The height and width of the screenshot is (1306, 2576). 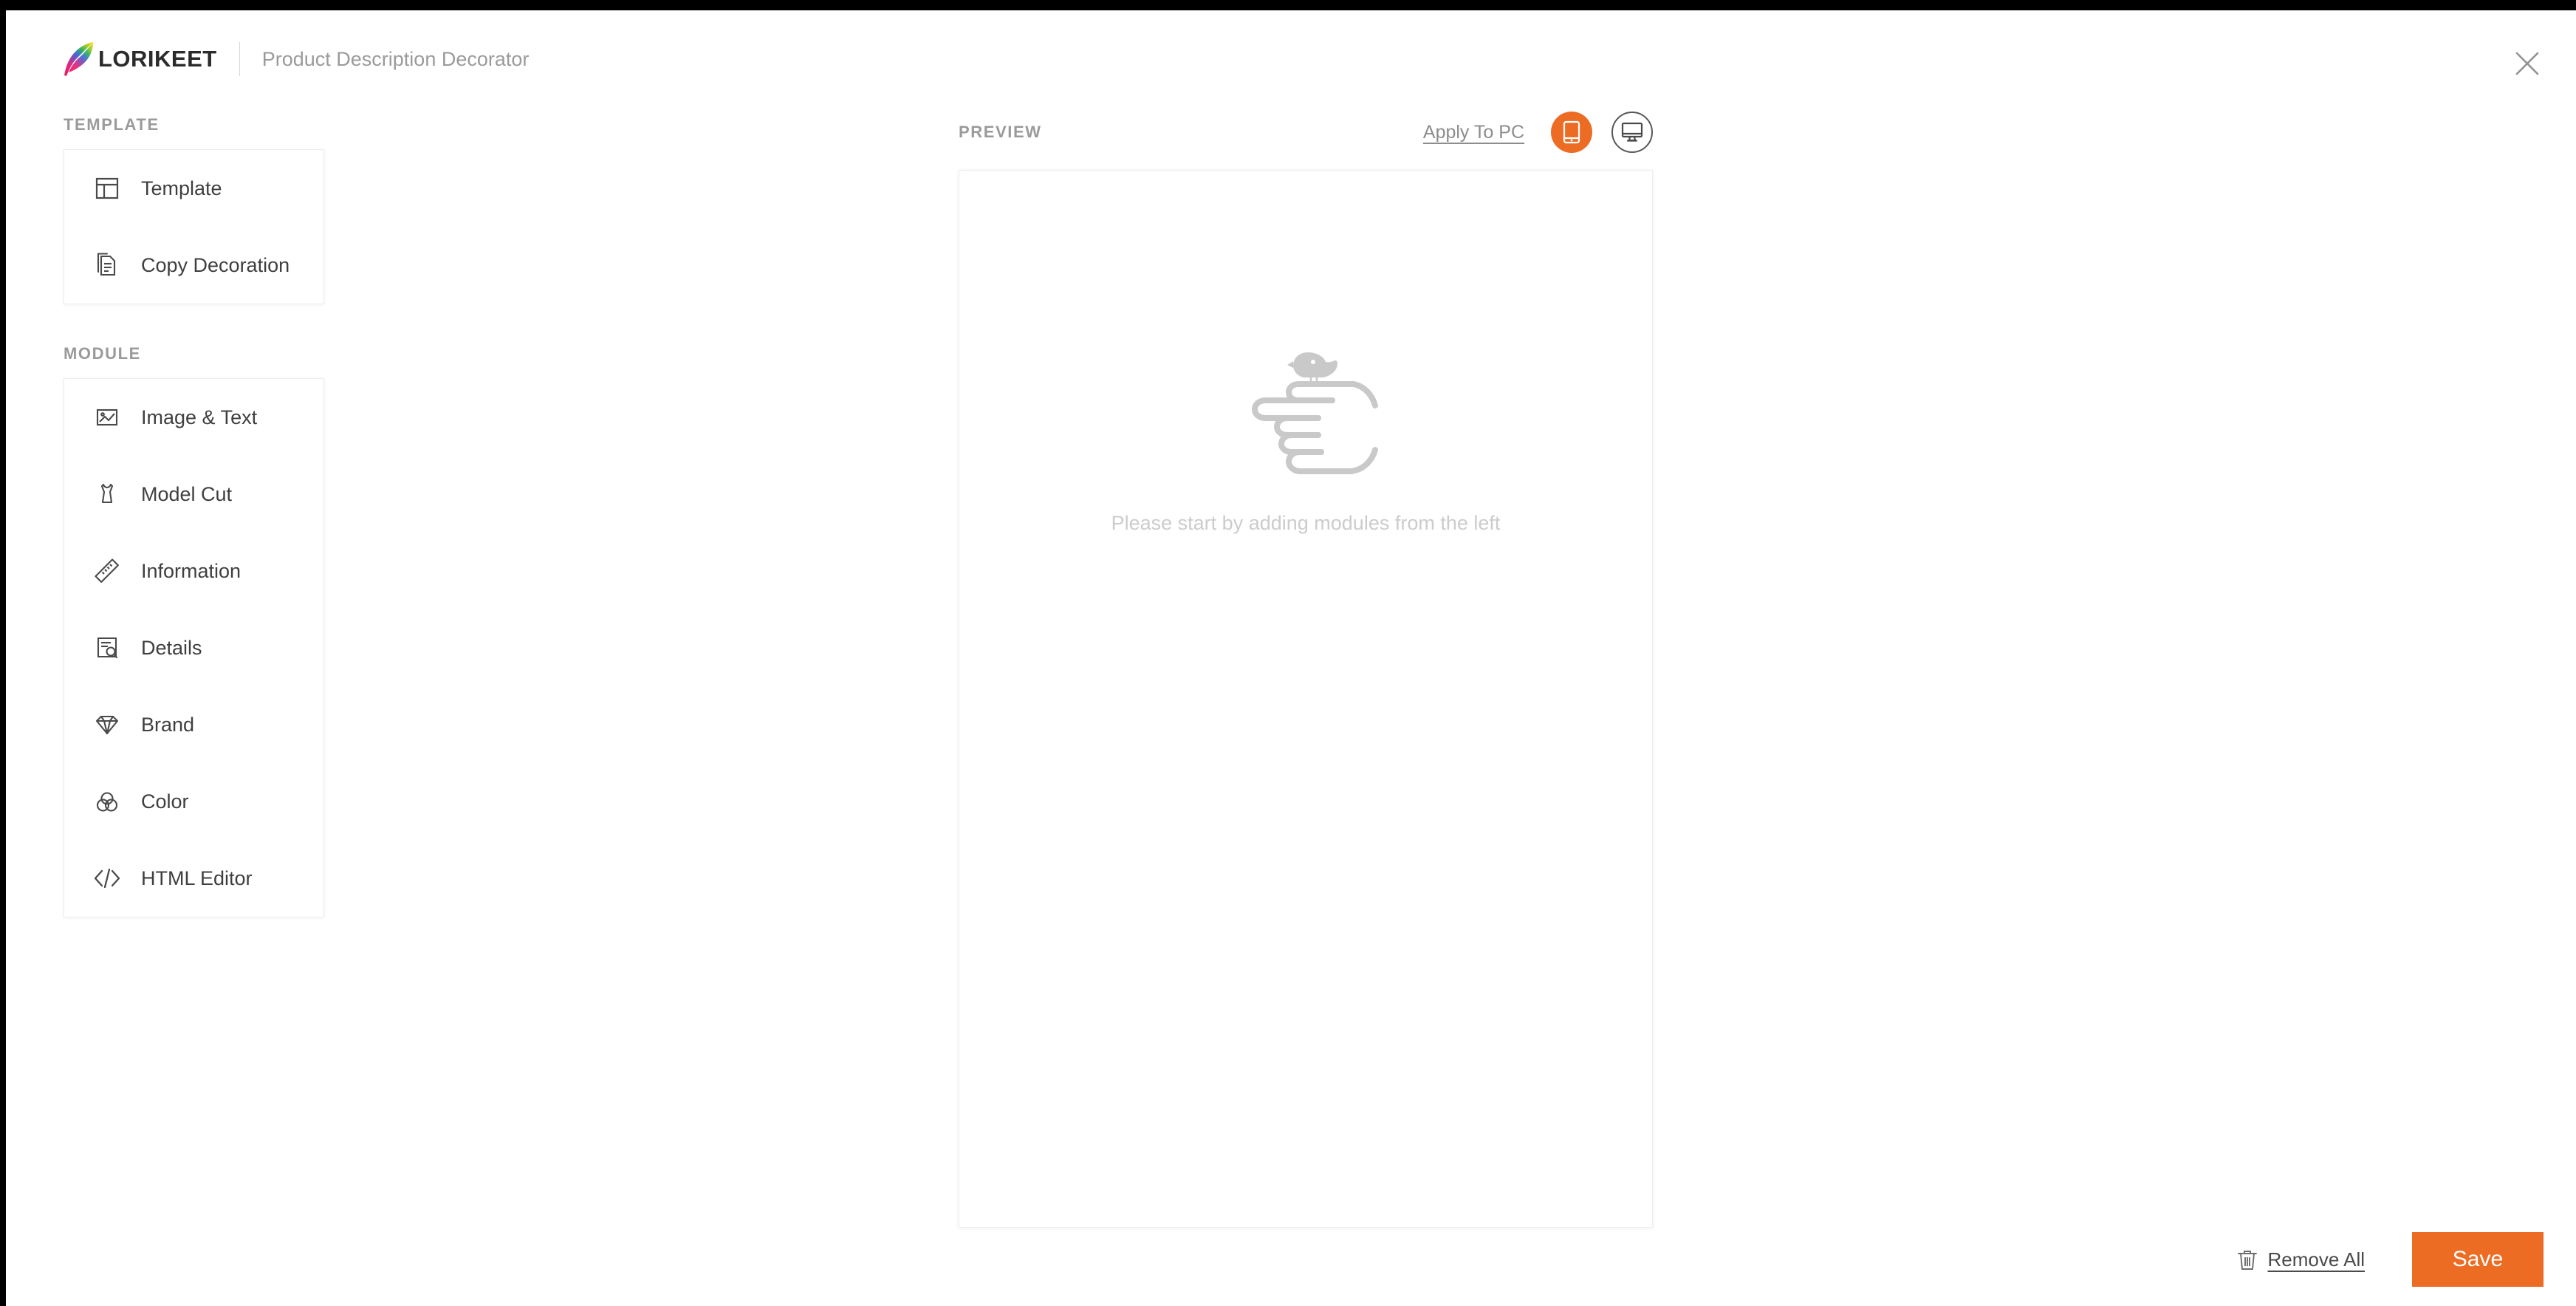 I want to click on color-circles-icon, so click(x=107, y=802).